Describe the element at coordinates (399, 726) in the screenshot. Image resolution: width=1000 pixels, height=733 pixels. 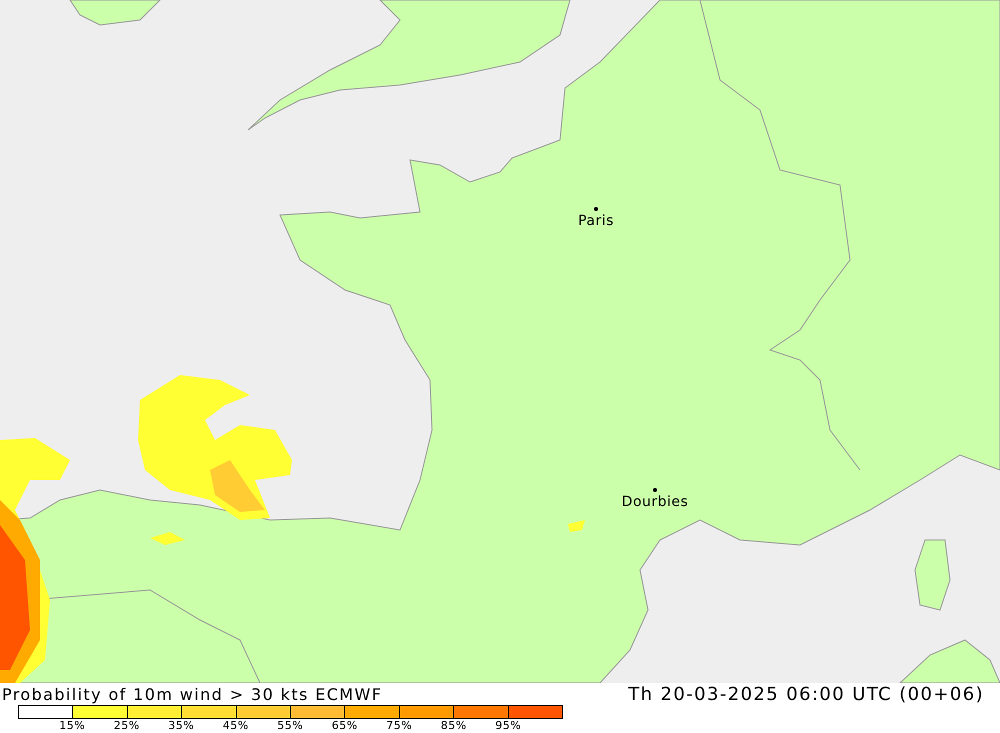
I see `legend-label: 75%` at that location.